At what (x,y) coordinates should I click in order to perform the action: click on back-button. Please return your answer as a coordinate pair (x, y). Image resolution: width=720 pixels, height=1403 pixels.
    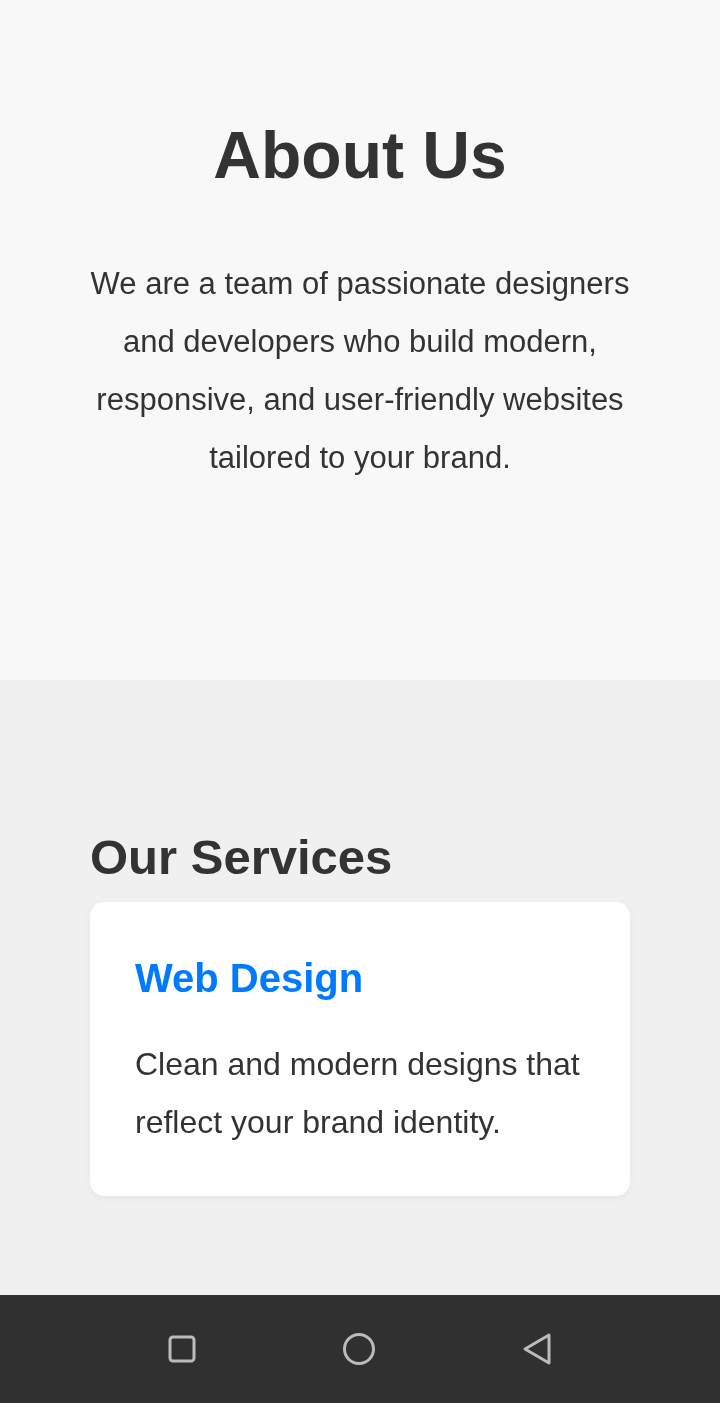
    Looking at the image, I should click on (537, 1349).